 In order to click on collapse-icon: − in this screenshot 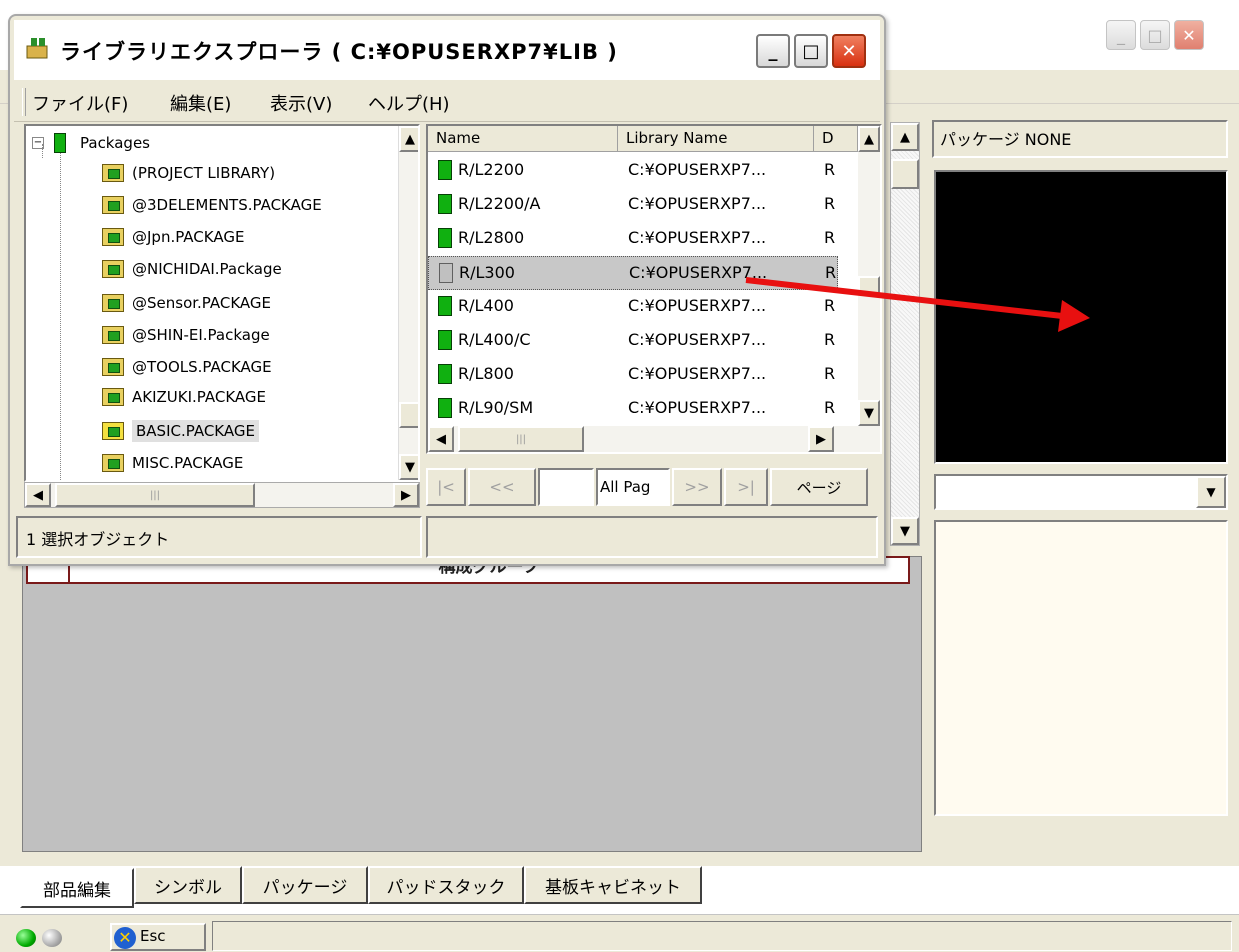, I will do `click(38, 143)`.